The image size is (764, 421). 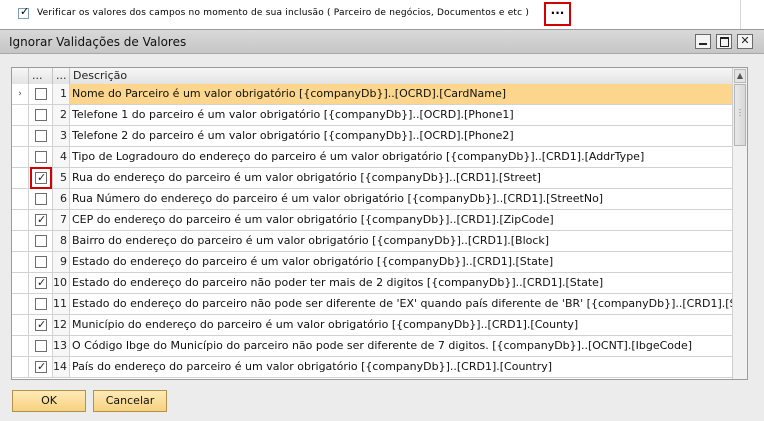 What do you see at coordinates (740, 76) in the screenshot?
I see `scroll-up-arrow-icon: ▲` at bounding box center [740, 76].